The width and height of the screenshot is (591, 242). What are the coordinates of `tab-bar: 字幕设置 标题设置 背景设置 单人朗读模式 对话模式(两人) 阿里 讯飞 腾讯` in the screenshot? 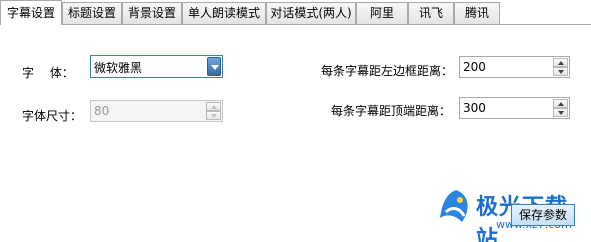 It's located at (295, 12).